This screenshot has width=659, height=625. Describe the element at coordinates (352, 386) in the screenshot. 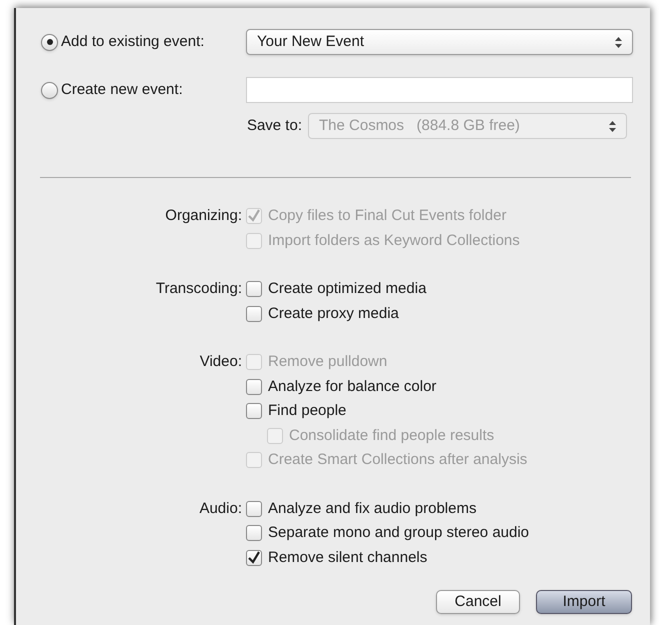

I see `checkbox-label: Analyze for balance color` at that location.